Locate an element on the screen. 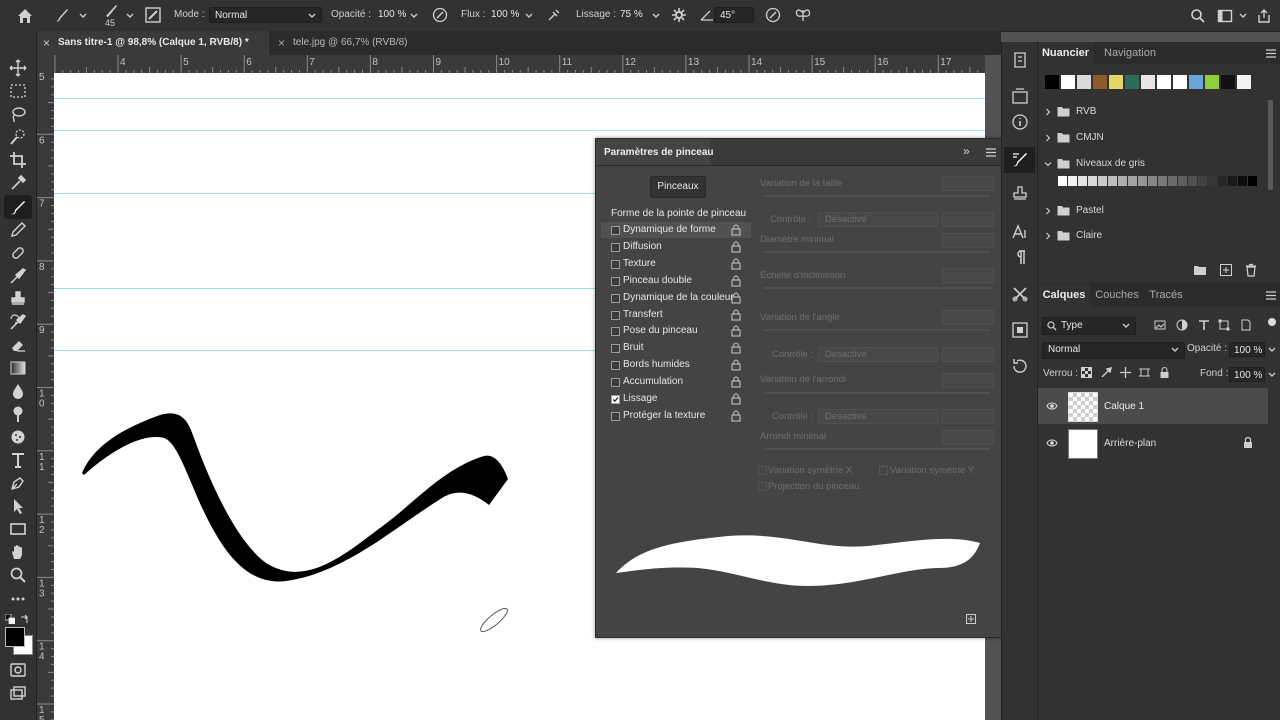 This screenshot has height=720, width=1280. pressure-size-icon is located at coordinates (773, 15).